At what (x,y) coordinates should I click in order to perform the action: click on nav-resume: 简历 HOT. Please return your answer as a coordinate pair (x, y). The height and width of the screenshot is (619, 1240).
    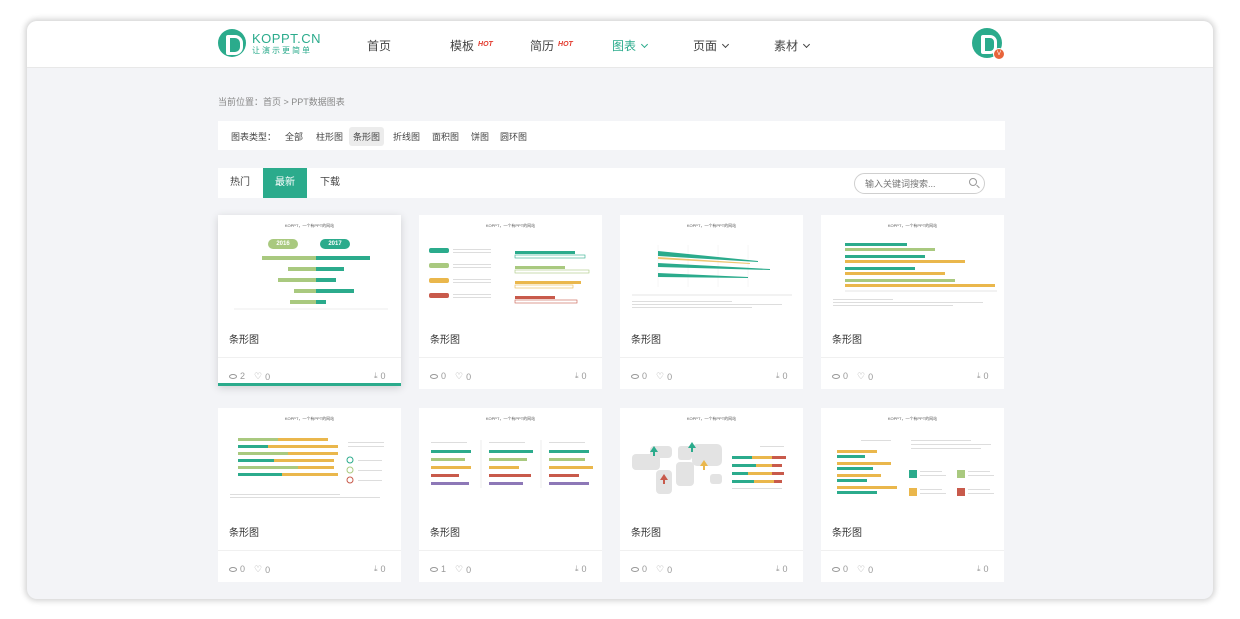
    Looking at the image, I should click on (551, 45).